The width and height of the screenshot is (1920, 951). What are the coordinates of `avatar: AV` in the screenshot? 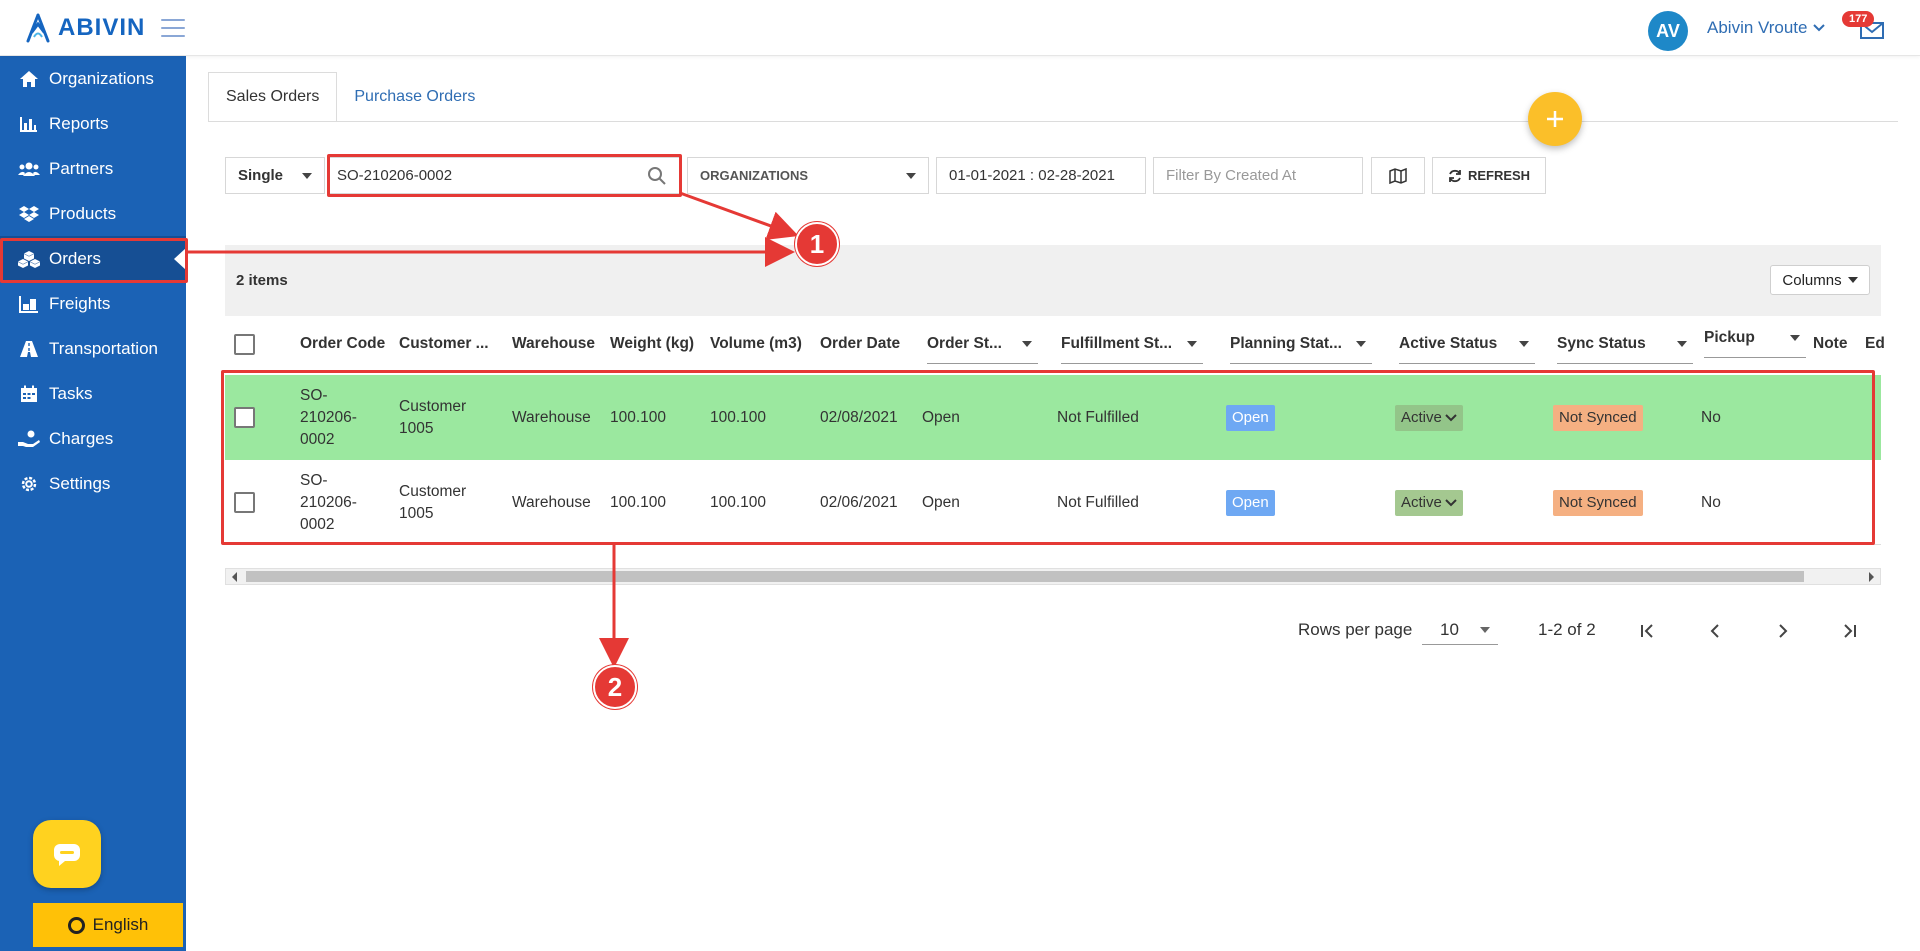 It's located at (1668, 31).